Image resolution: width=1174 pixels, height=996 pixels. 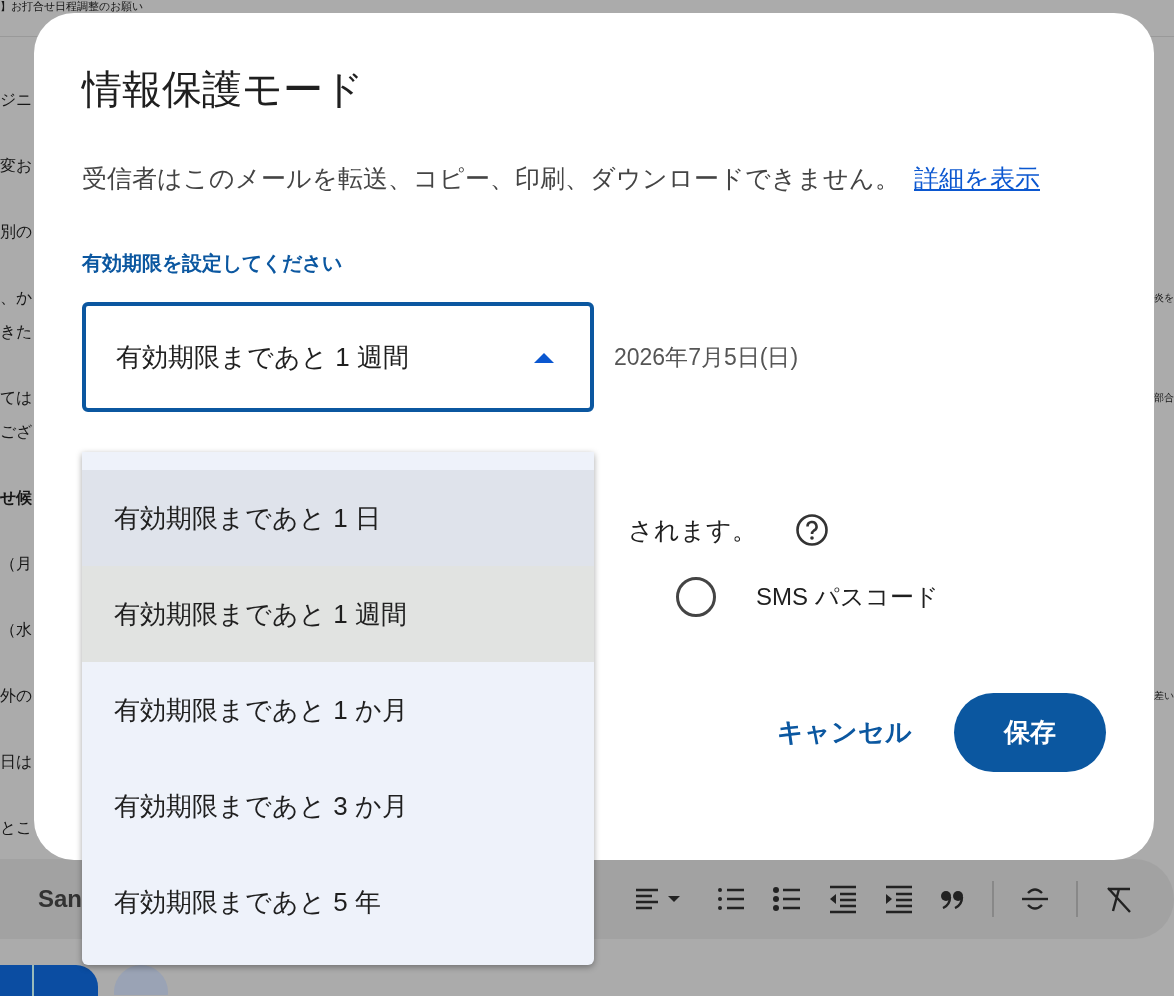 What do you see at coordinates (60, 899) in the screenshot?
I see `font-dropdown: San` at bounding box center [60, 899].